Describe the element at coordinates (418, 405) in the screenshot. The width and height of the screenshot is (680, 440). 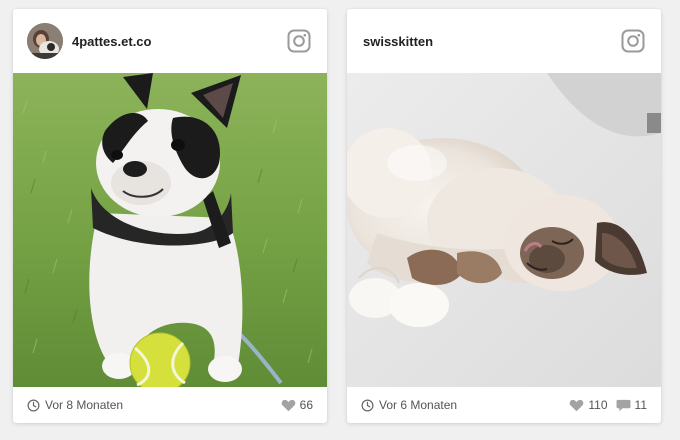
I see `post-time-label: Vor 6 Monaten` at that location.